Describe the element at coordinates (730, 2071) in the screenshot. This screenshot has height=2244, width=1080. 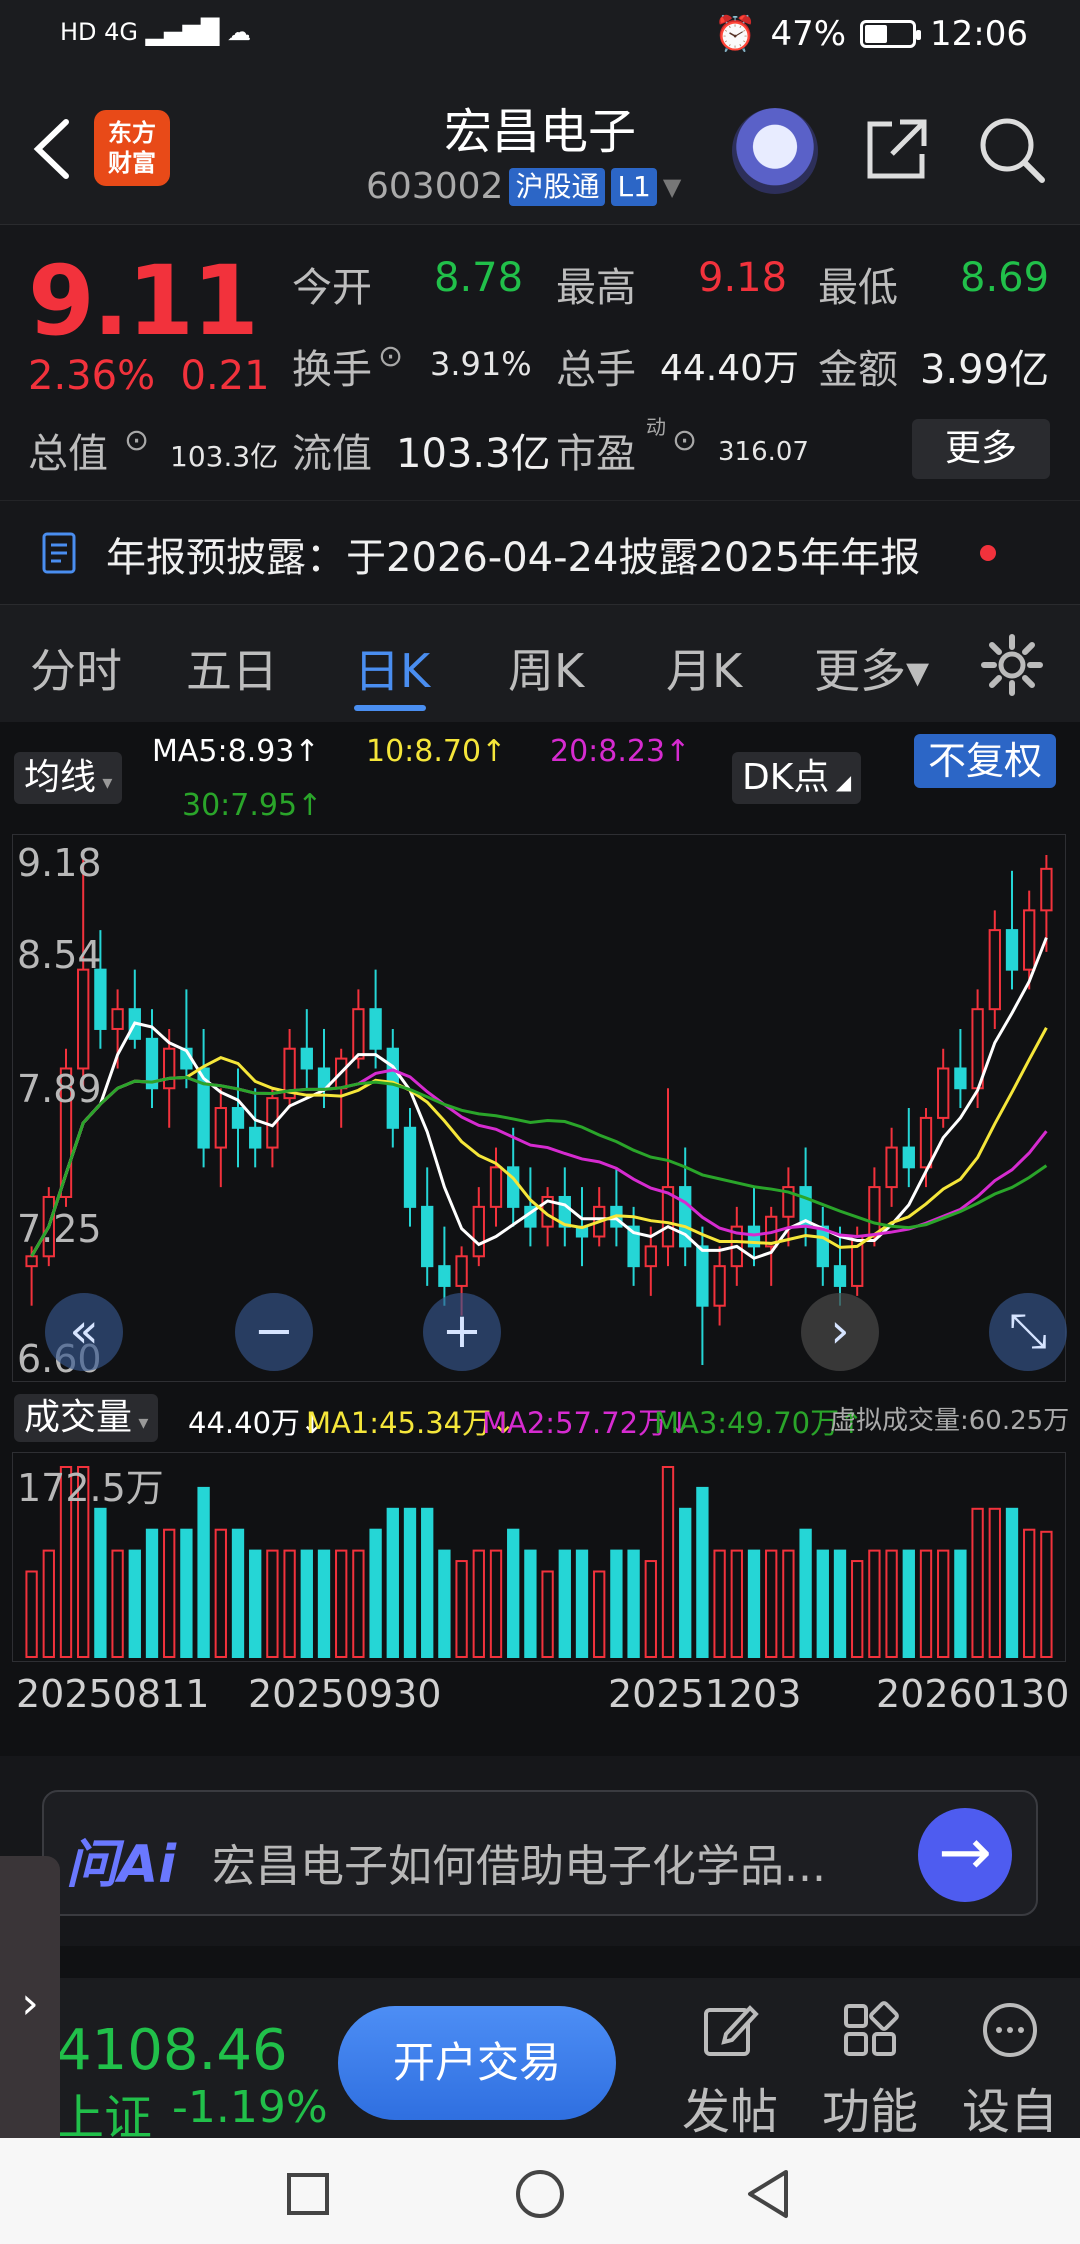
I see `post-button: 发帖` at that location.